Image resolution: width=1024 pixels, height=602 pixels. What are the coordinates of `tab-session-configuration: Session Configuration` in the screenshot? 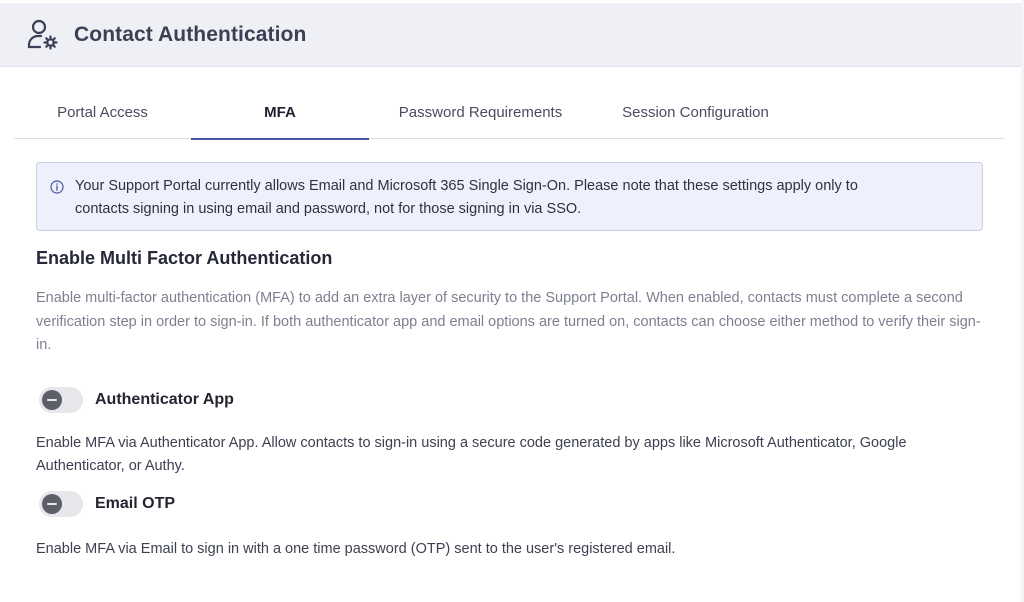 It's located at (695, 112).